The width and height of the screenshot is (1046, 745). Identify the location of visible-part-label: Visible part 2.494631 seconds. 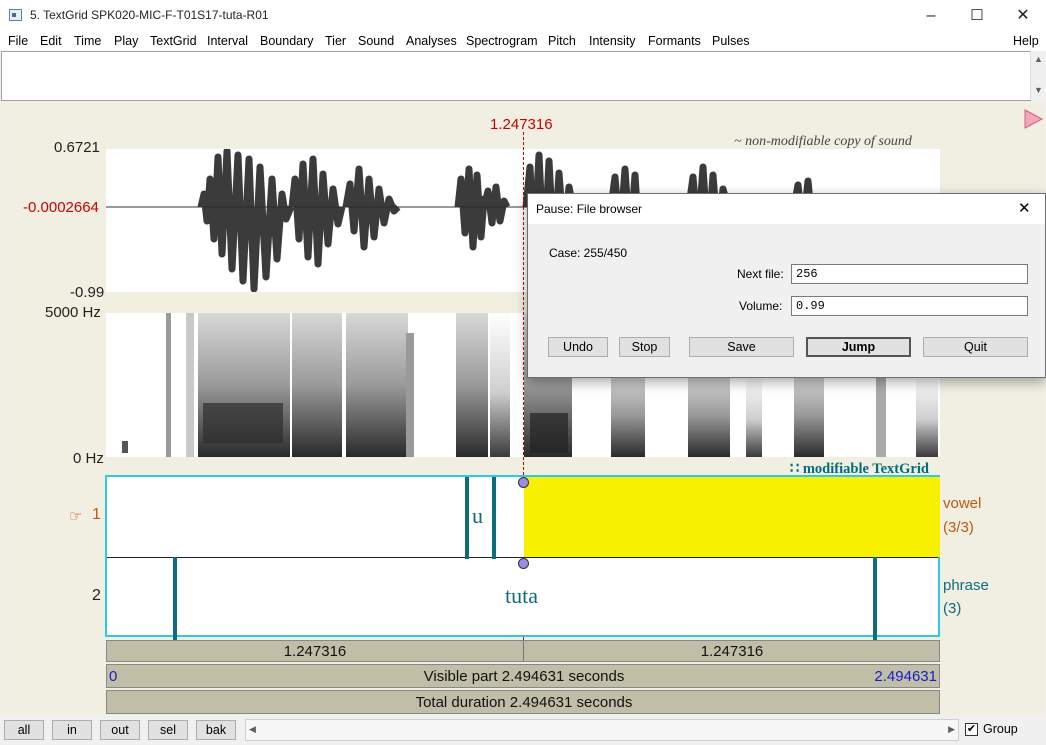
(524, 676).